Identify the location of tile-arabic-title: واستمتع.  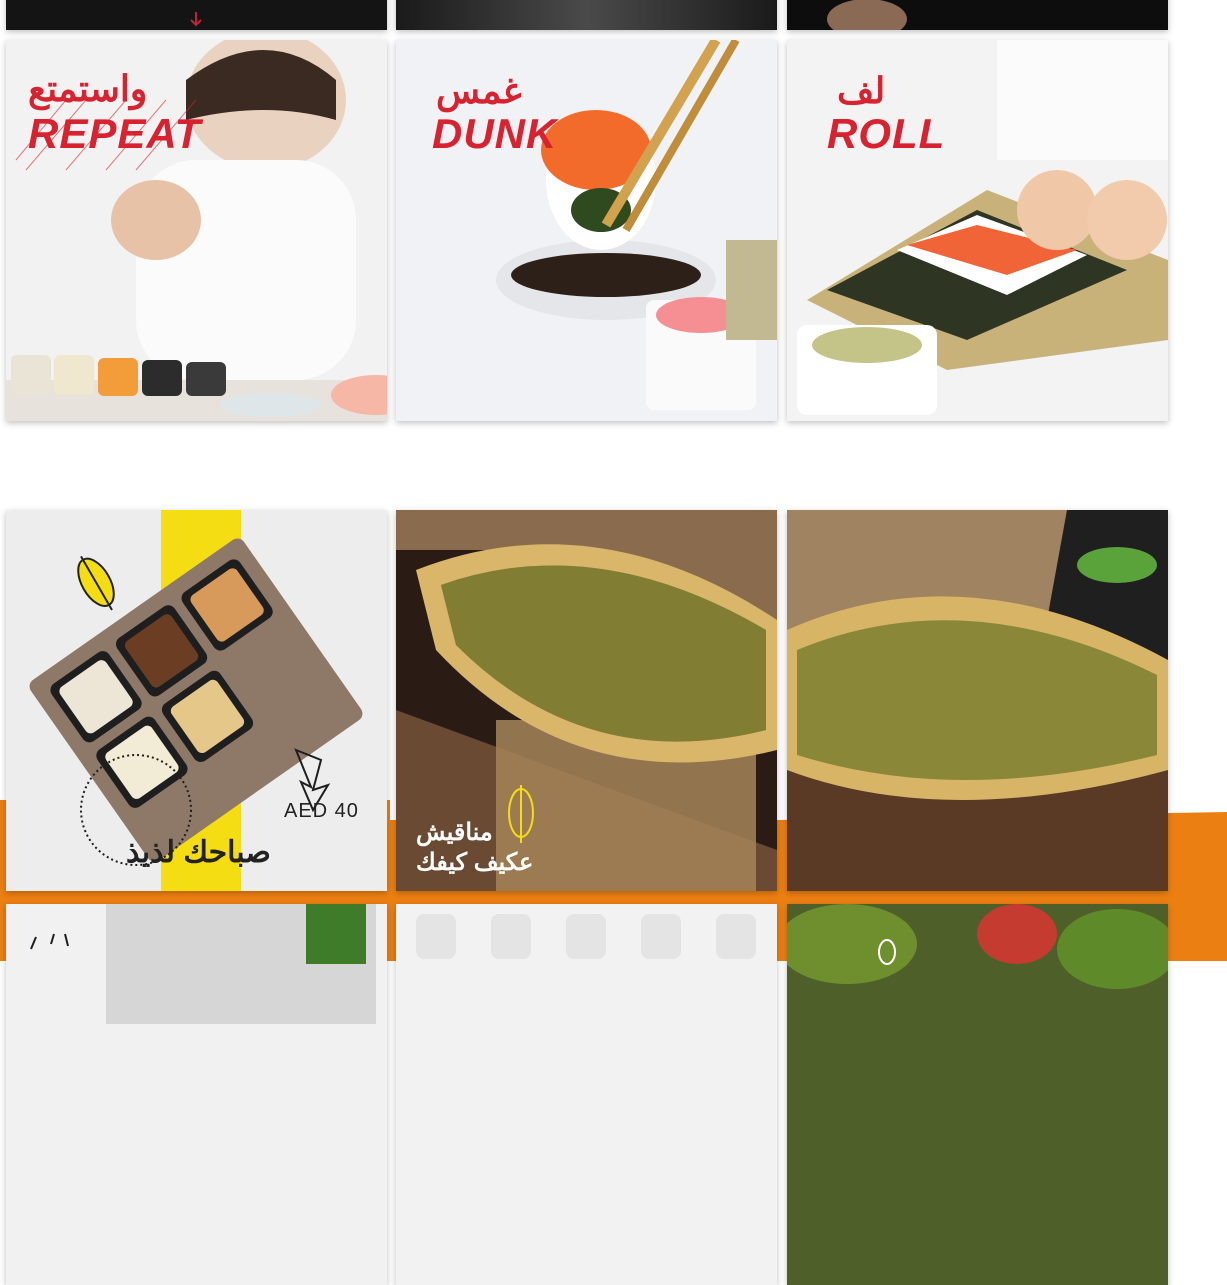
(88, 88).